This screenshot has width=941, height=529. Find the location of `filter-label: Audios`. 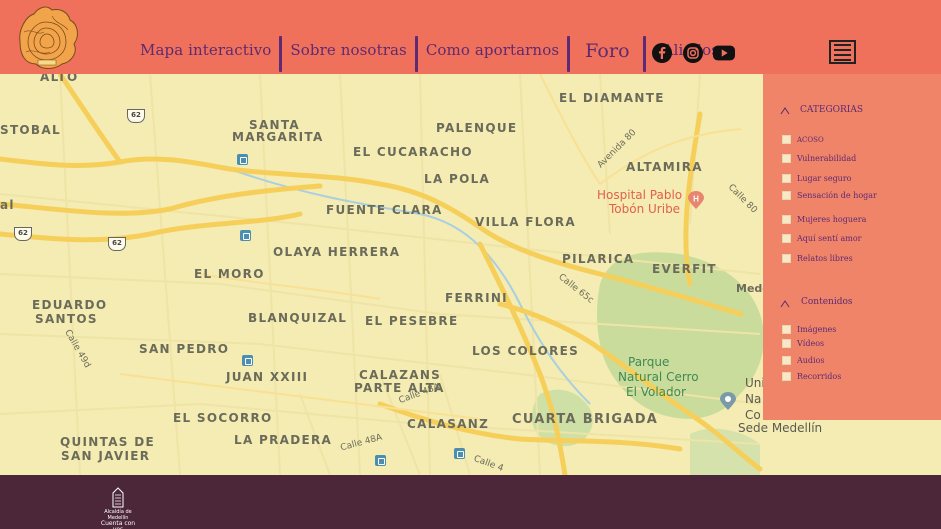

filter-label: Audios is located at coordinates (811, 360).